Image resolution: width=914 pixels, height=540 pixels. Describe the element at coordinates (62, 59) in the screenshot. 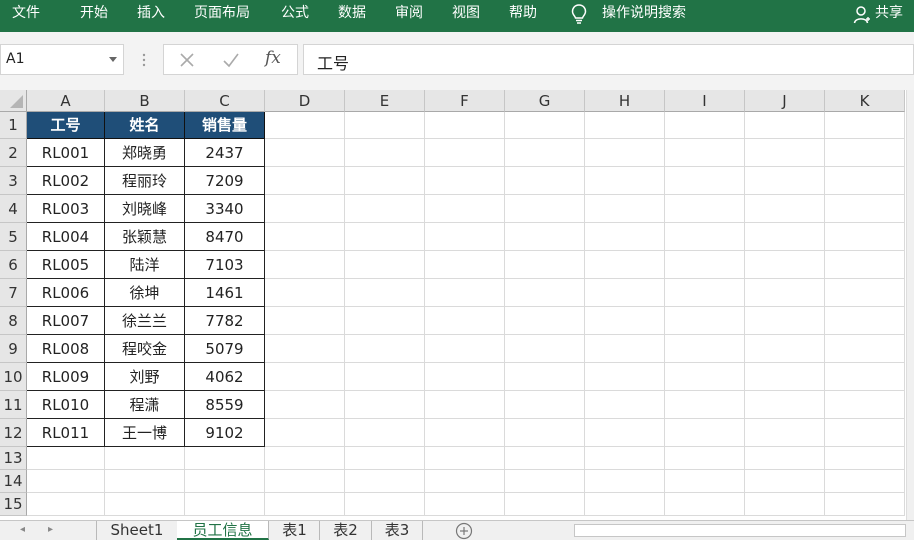

I see `name-box: A1` at that location.